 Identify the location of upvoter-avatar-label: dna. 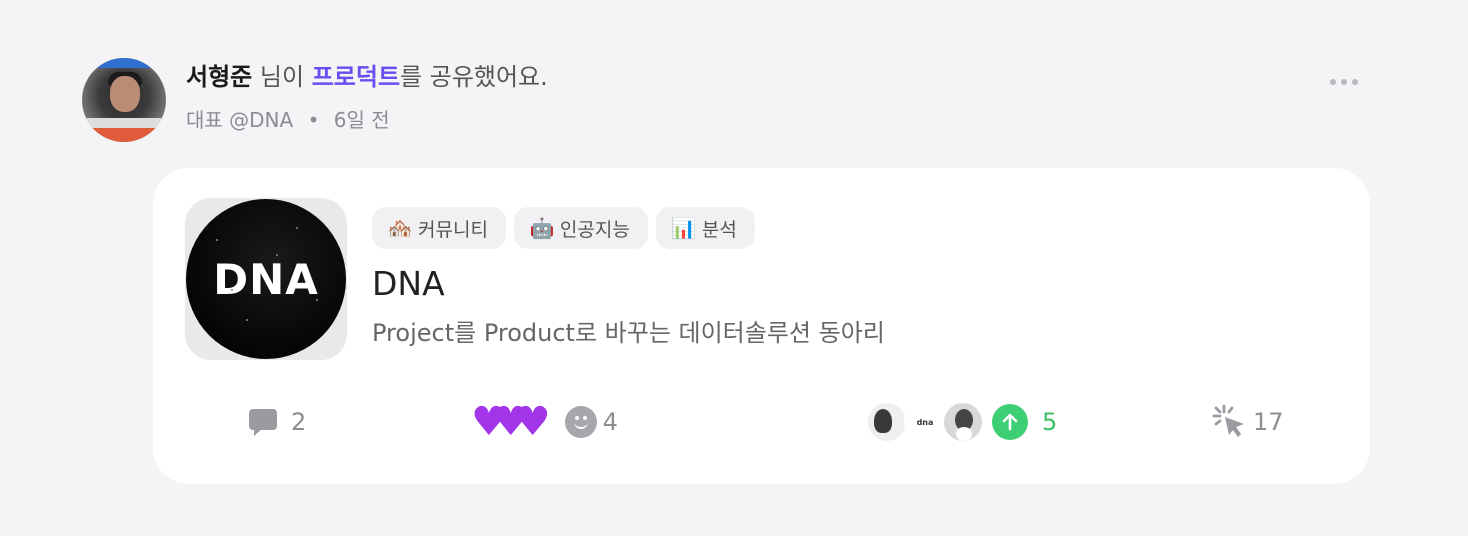
(925, 422).